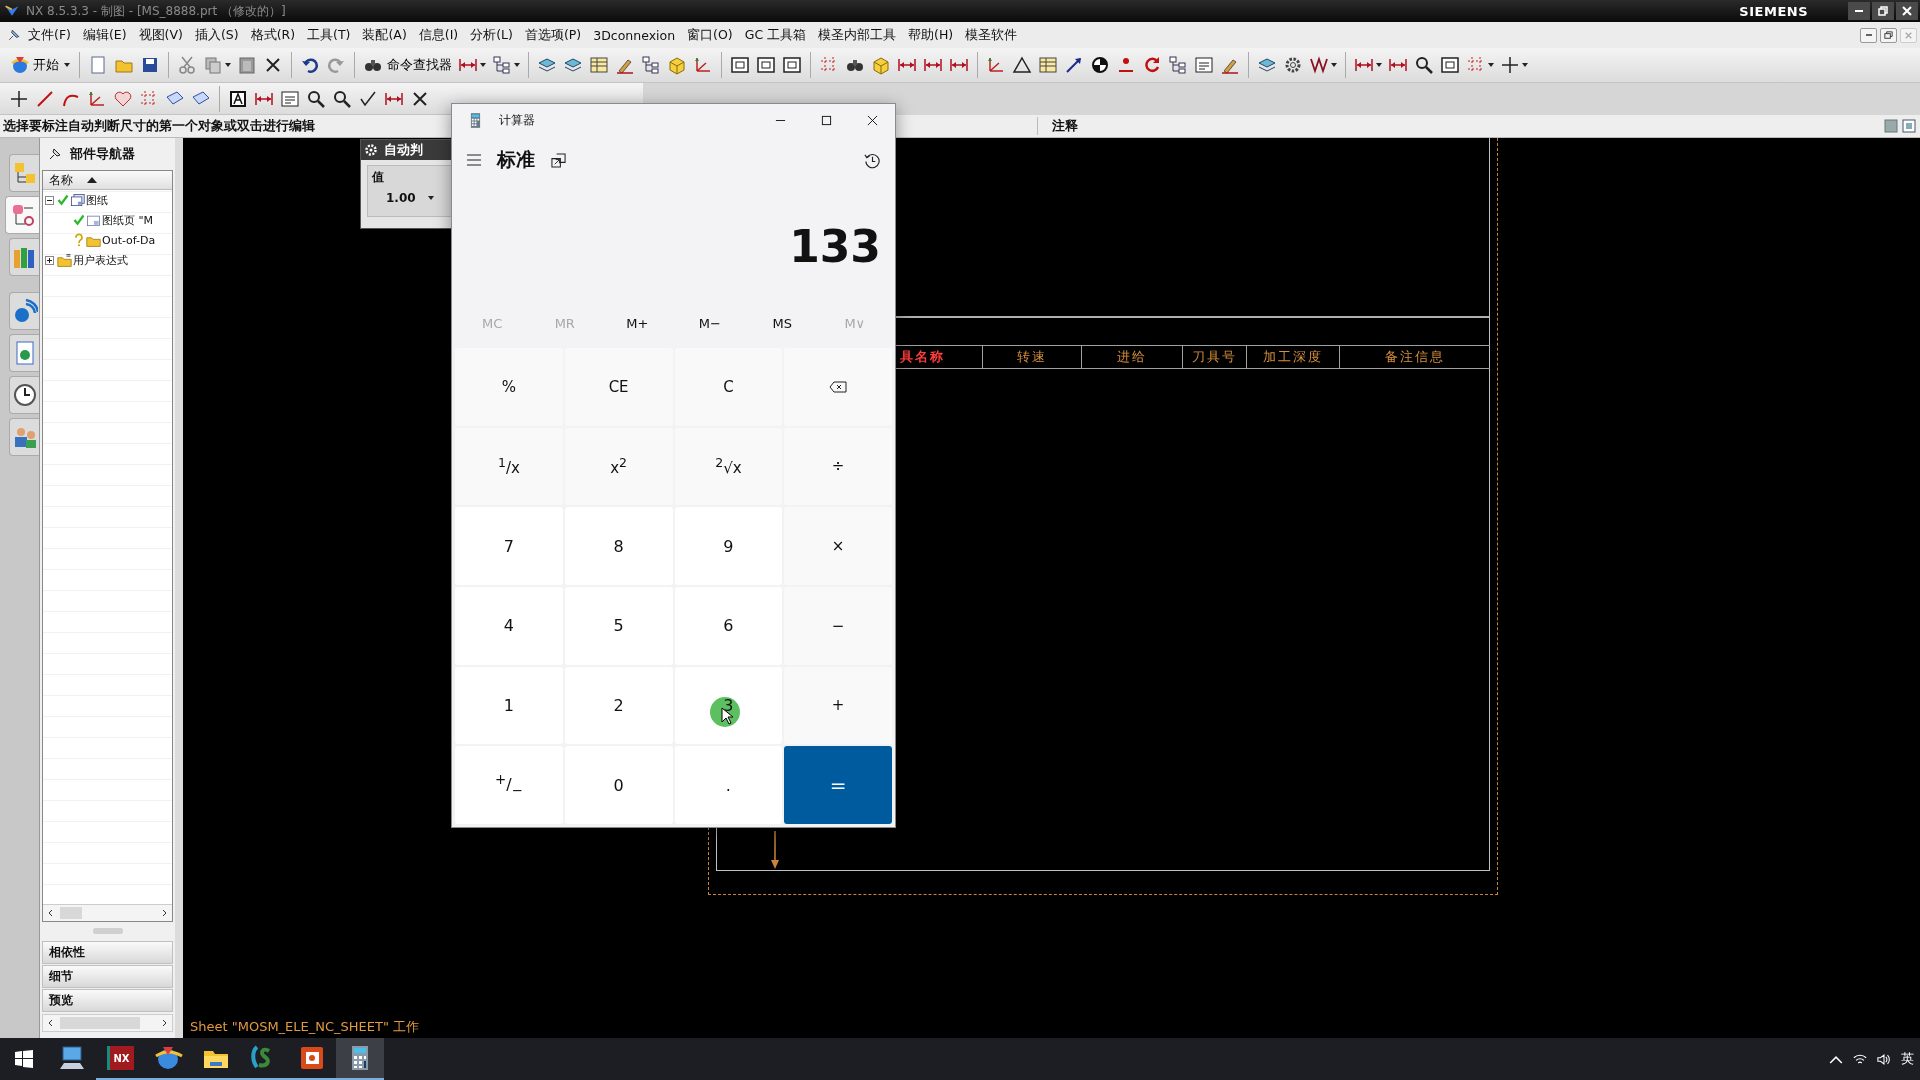 The width and height of the screenshot is (1920, 1080). I want to click on calculator-key: 1, so click(509, 705).